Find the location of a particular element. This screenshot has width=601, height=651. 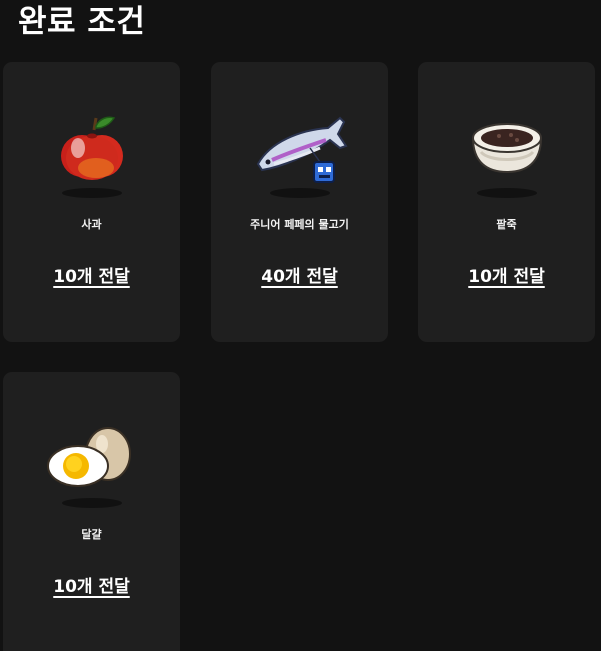

item-name: 달걀 is located at coordinates (91, 534).